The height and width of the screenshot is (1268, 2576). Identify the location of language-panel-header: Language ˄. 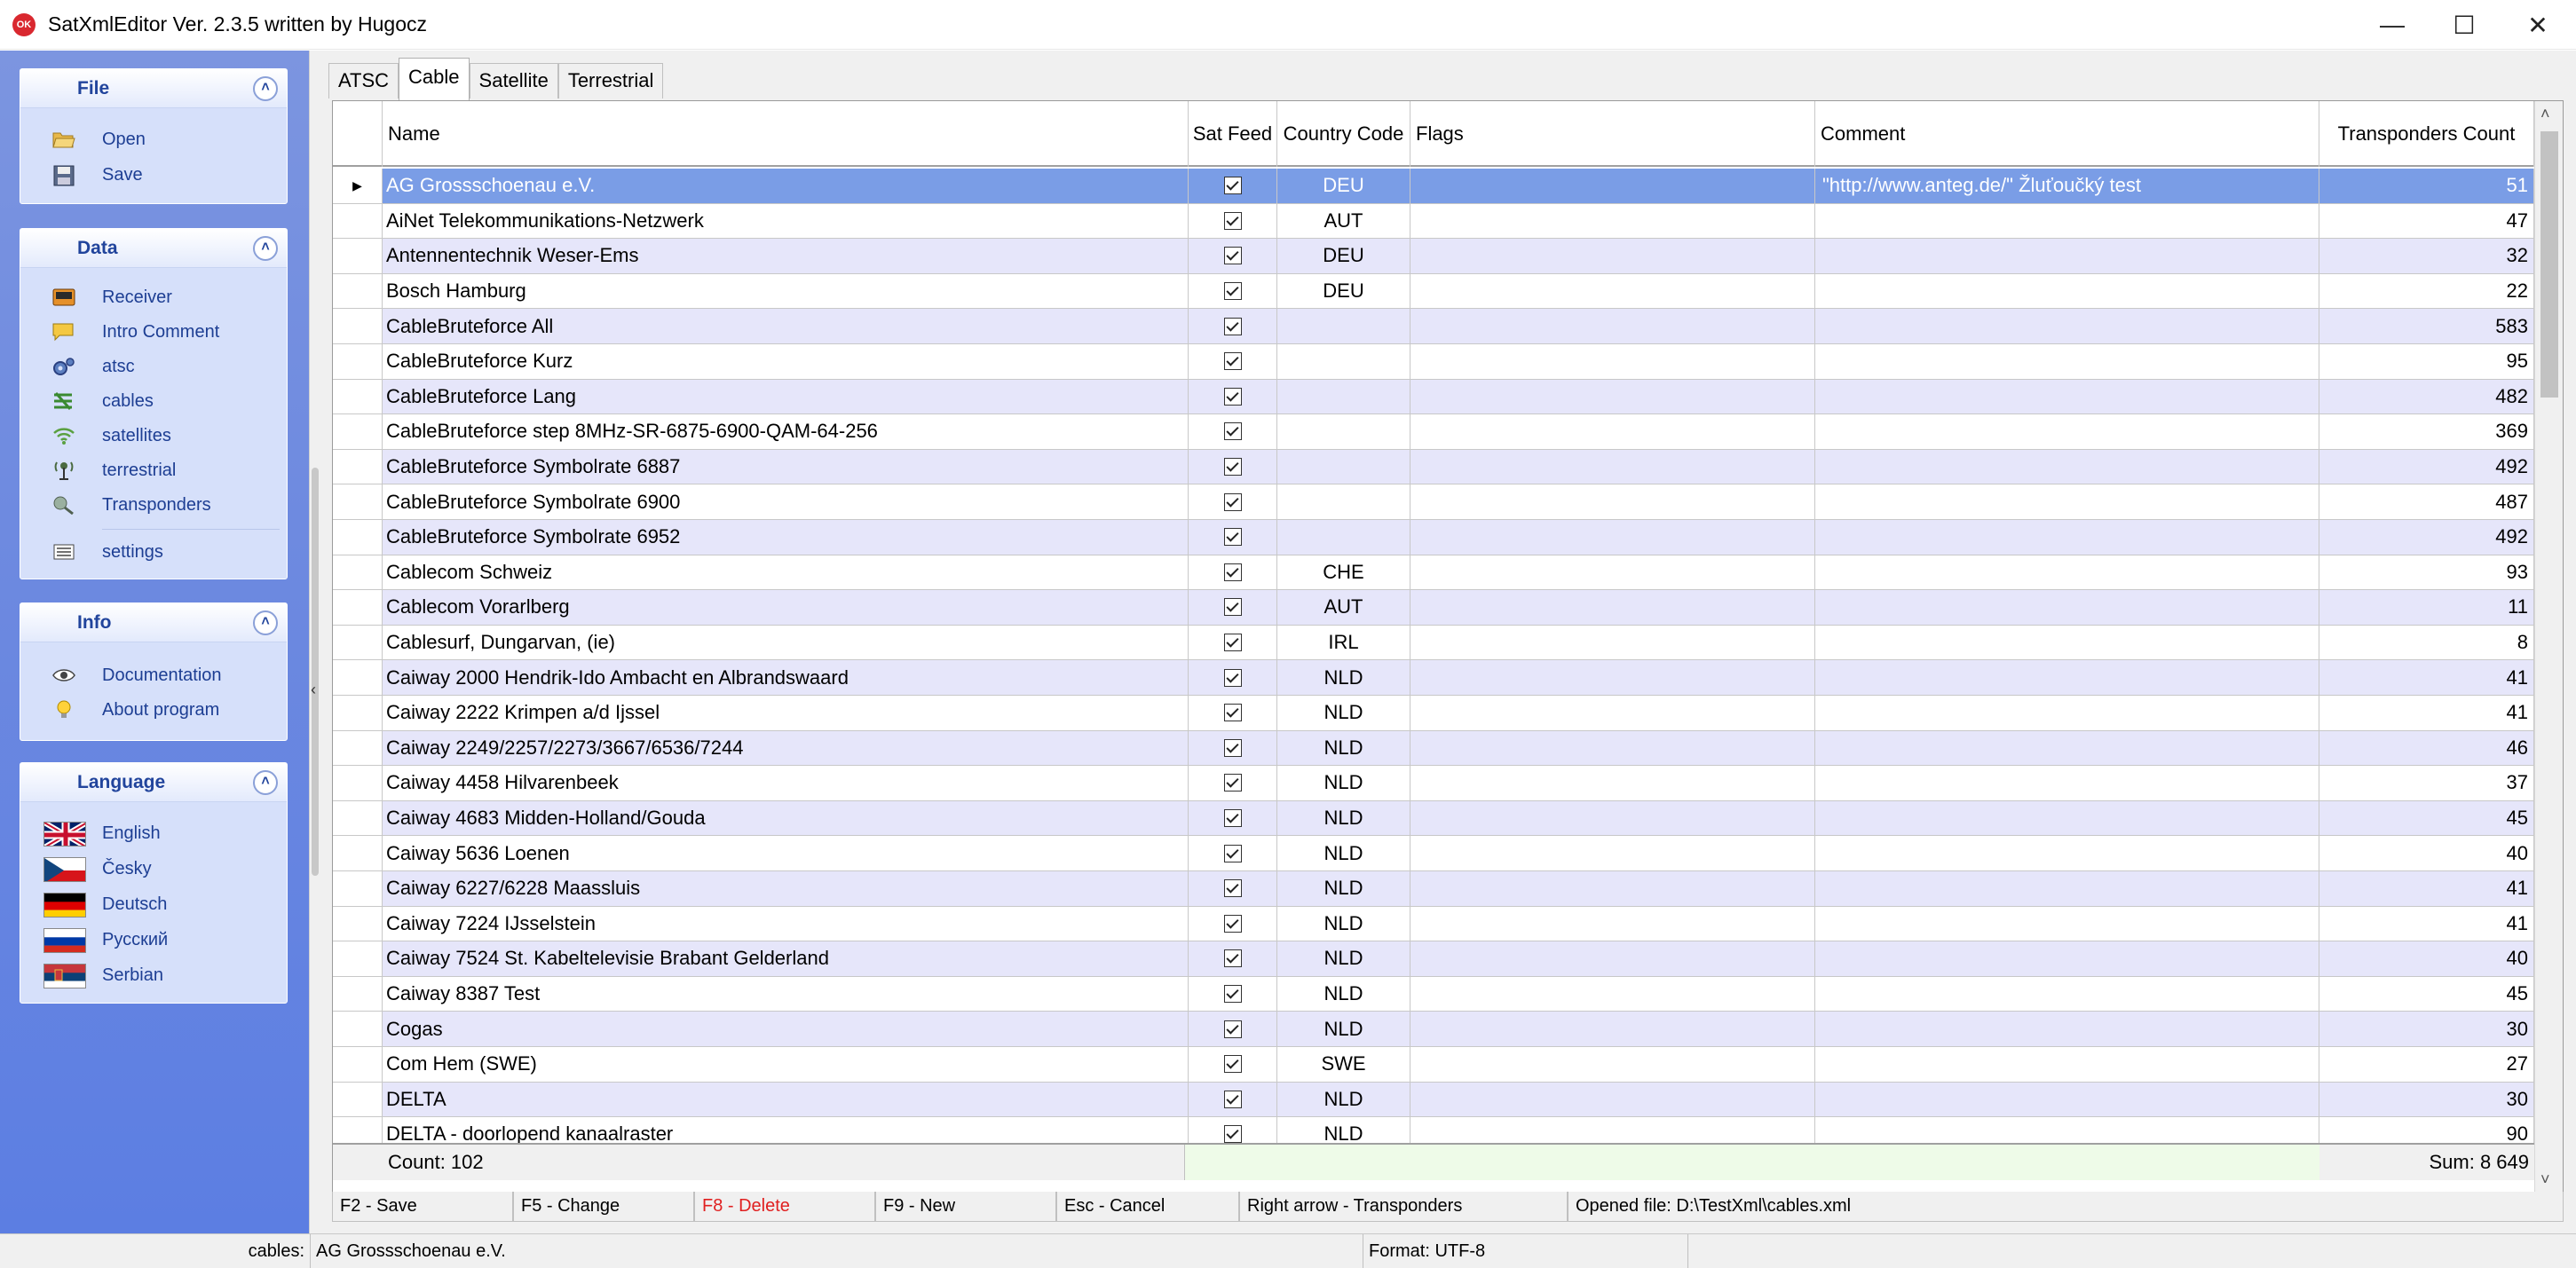
(153, 783).